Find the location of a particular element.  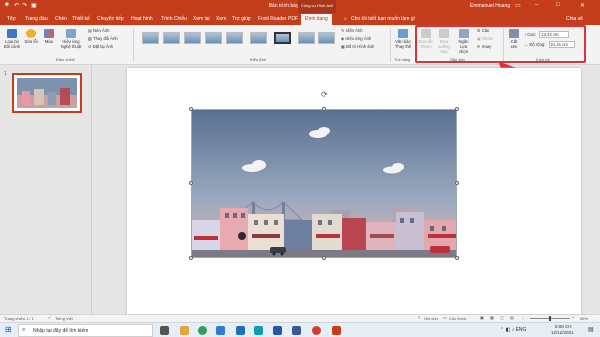

reading-view-icon: ▢ is located at coordinates (502, 317).